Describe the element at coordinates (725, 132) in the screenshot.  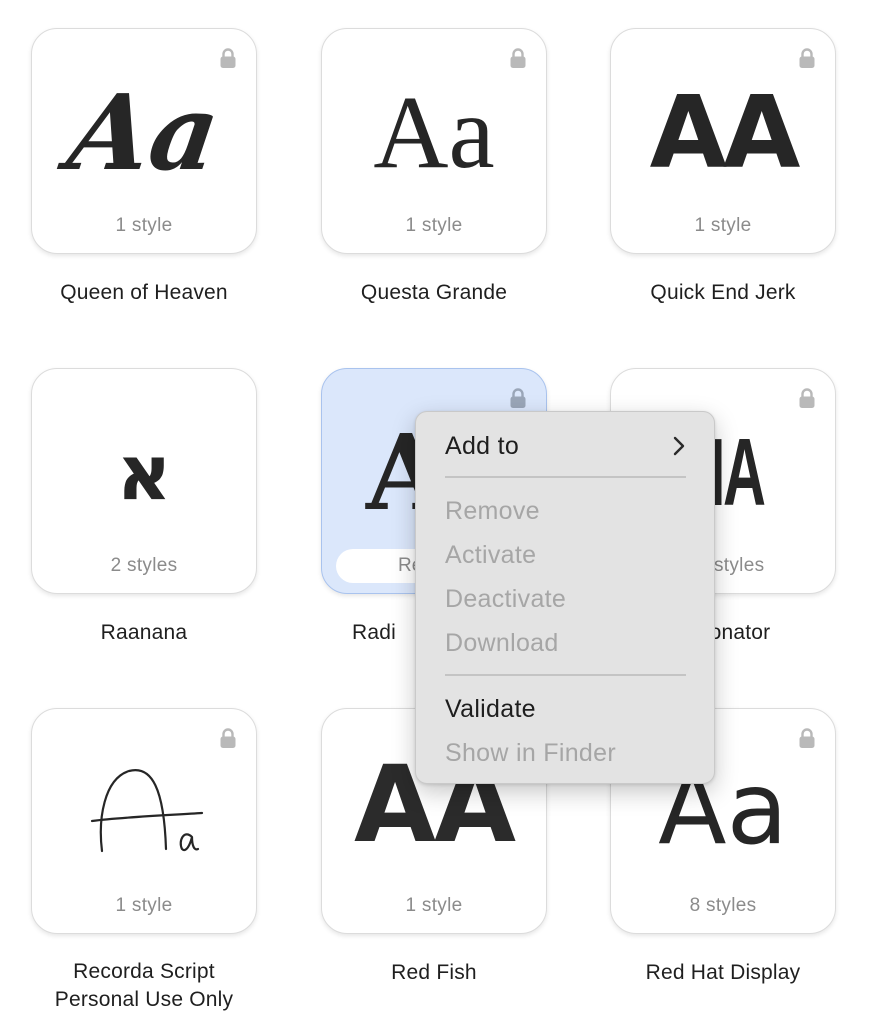
I see `font-preview: AA` at that location.